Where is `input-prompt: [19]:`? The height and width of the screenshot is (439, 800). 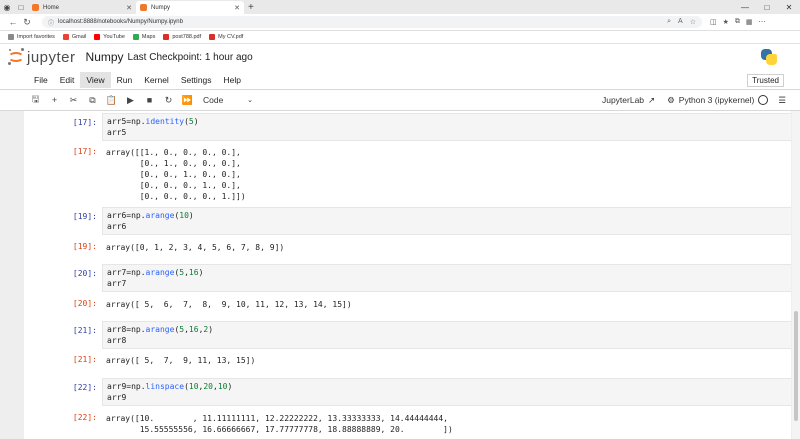 input-prompt: [19]: is located at coordinates (84, 216).